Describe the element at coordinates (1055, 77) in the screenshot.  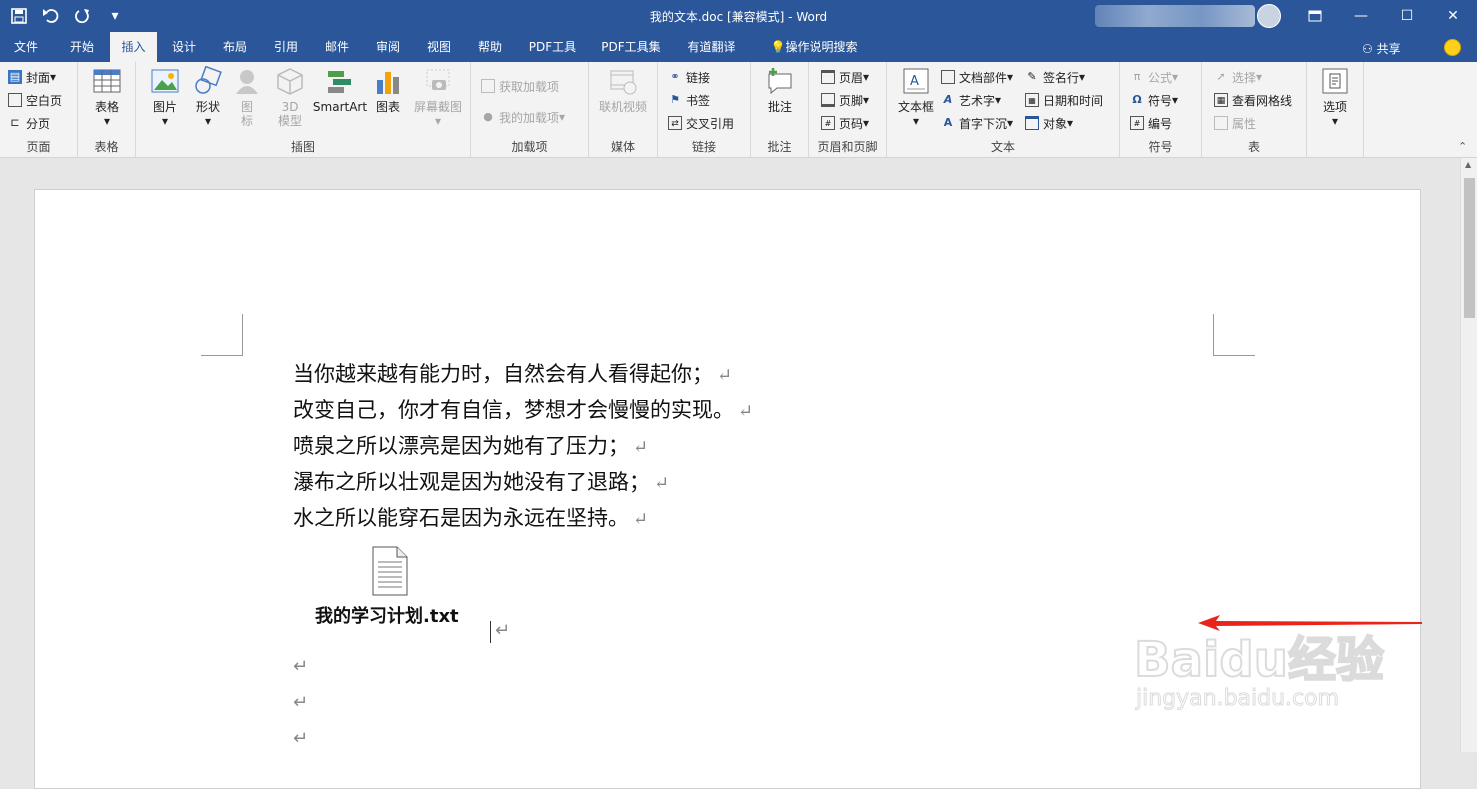
I see `signature-line-button: ✎ 签名行 ▾` at that location.